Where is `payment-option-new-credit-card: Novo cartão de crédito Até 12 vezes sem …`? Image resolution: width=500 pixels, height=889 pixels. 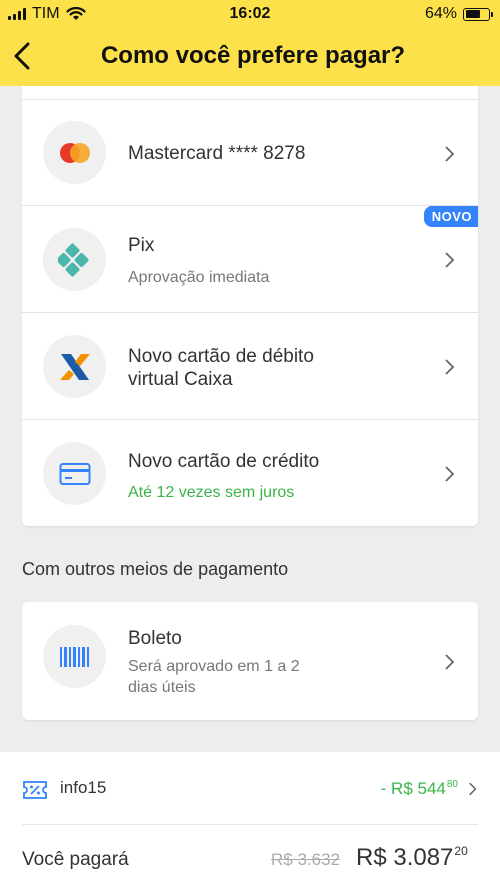 payment-option-new-credit-card: Novo cartão de crédito Até 12 vezes sem … is located at coordinates (250, 473).